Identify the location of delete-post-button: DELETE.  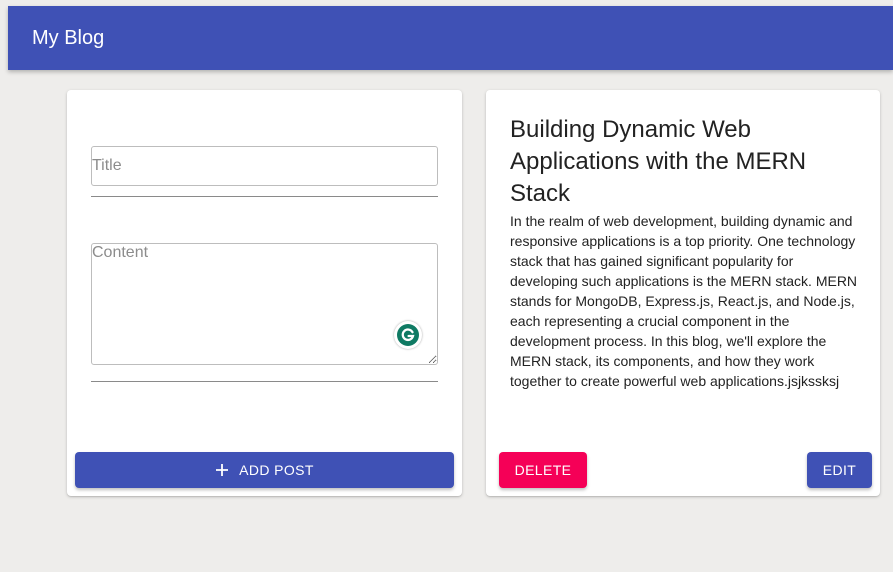
(543, 470).